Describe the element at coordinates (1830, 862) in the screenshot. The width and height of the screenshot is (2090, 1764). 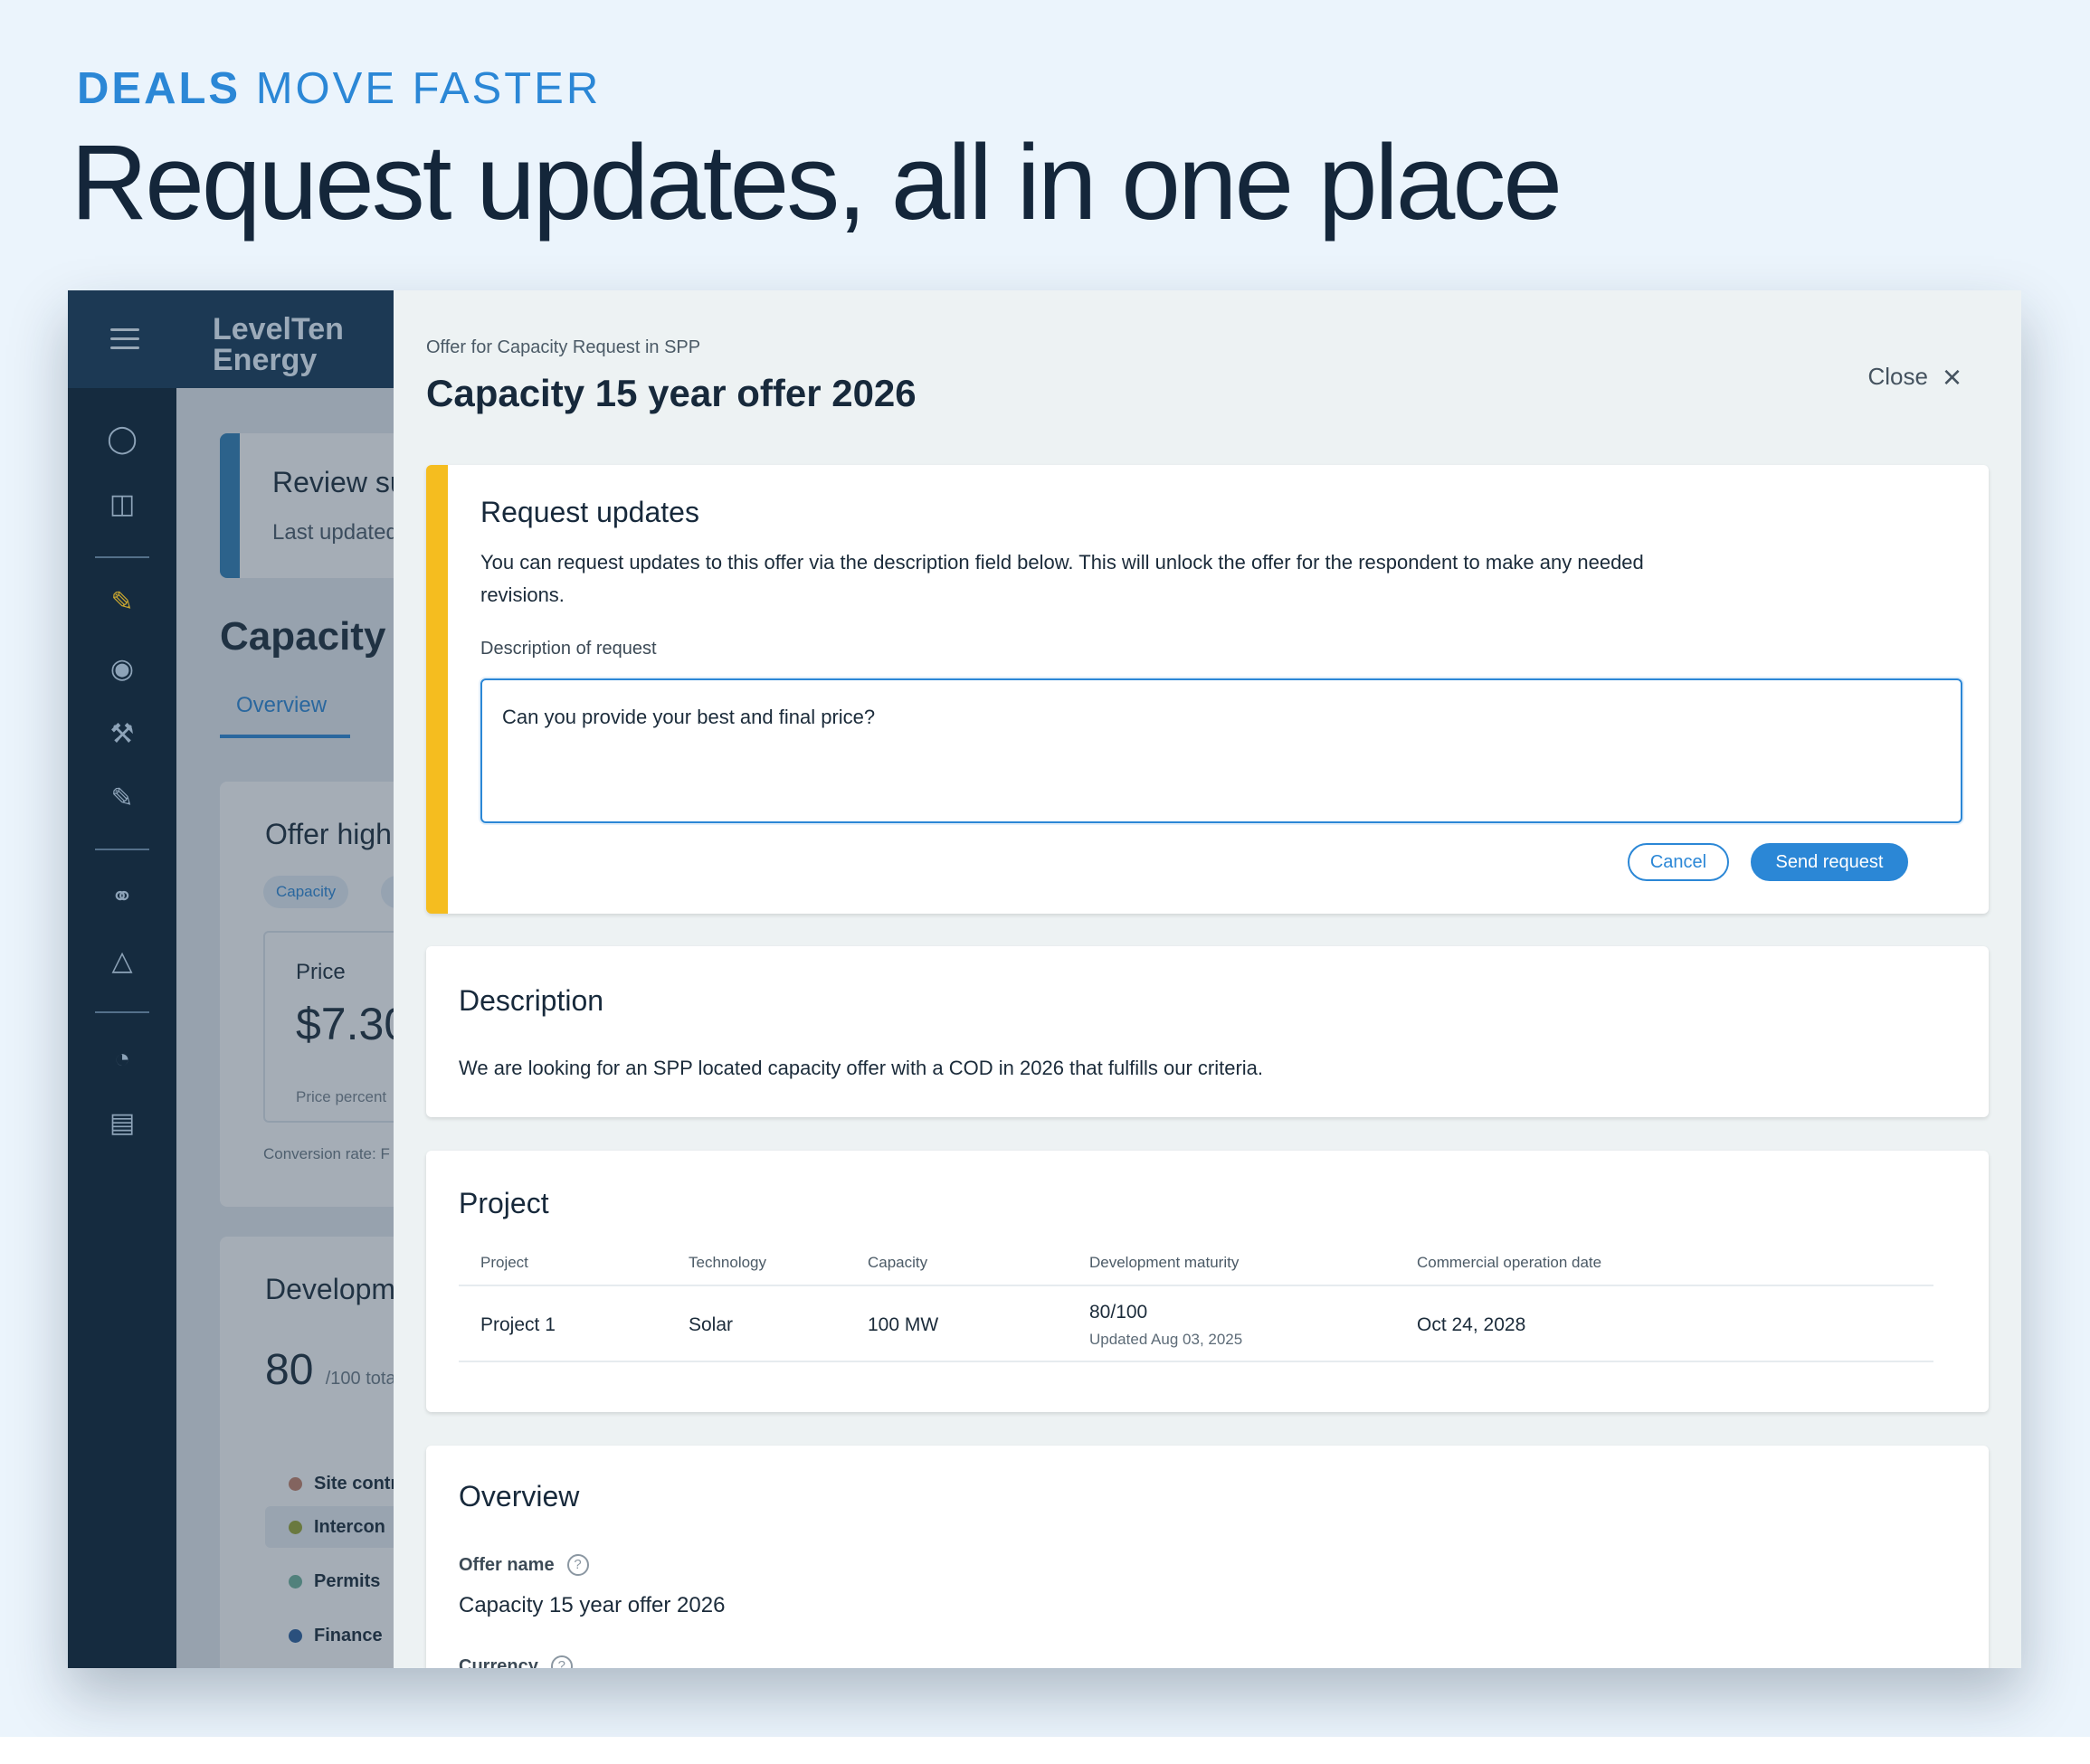
I see `send-request-button: Send request` at that location.